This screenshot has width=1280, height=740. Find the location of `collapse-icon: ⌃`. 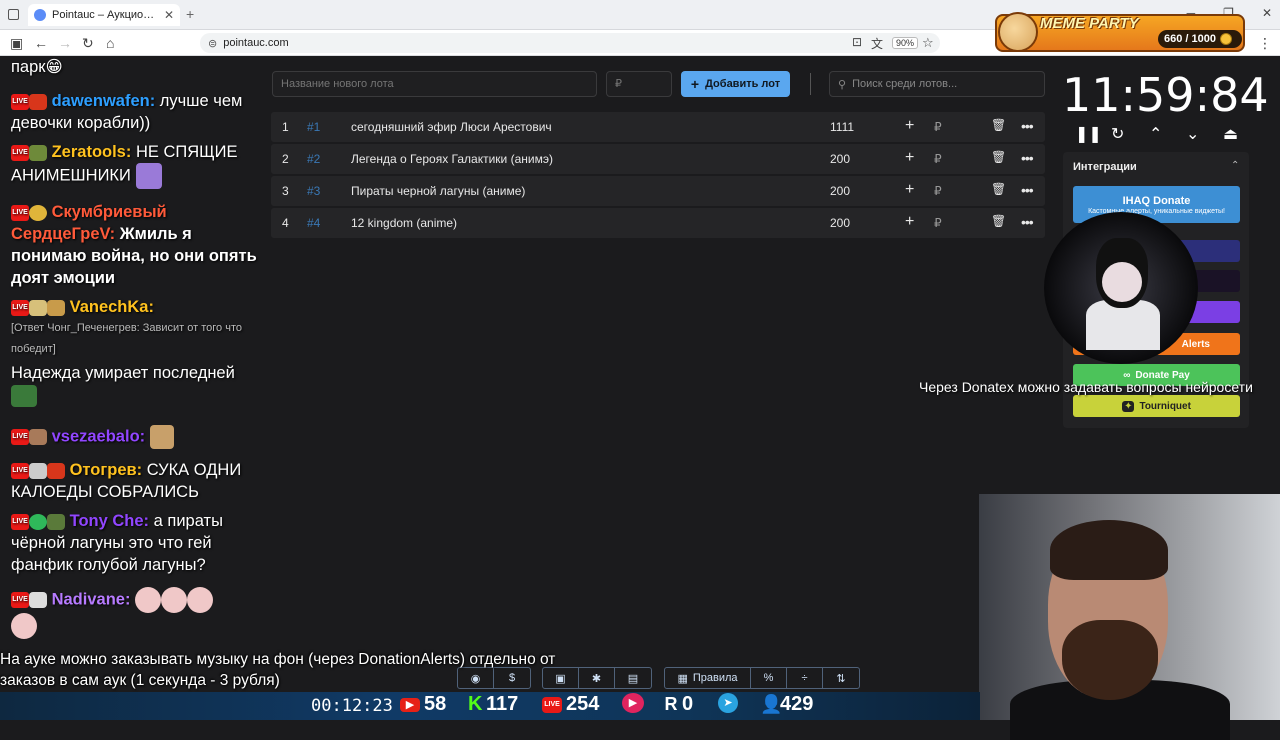

collapse-icon: ⌃ is located at coordinates (1235, 165).